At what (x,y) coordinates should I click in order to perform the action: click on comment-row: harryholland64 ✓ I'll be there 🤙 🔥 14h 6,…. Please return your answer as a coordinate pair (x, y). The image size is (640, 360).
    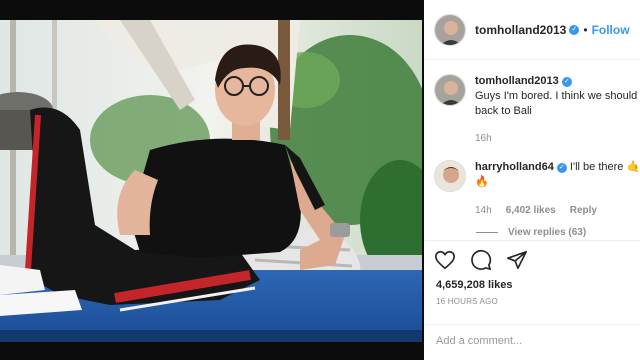
    Looking at the image, I should click on (537, 189).